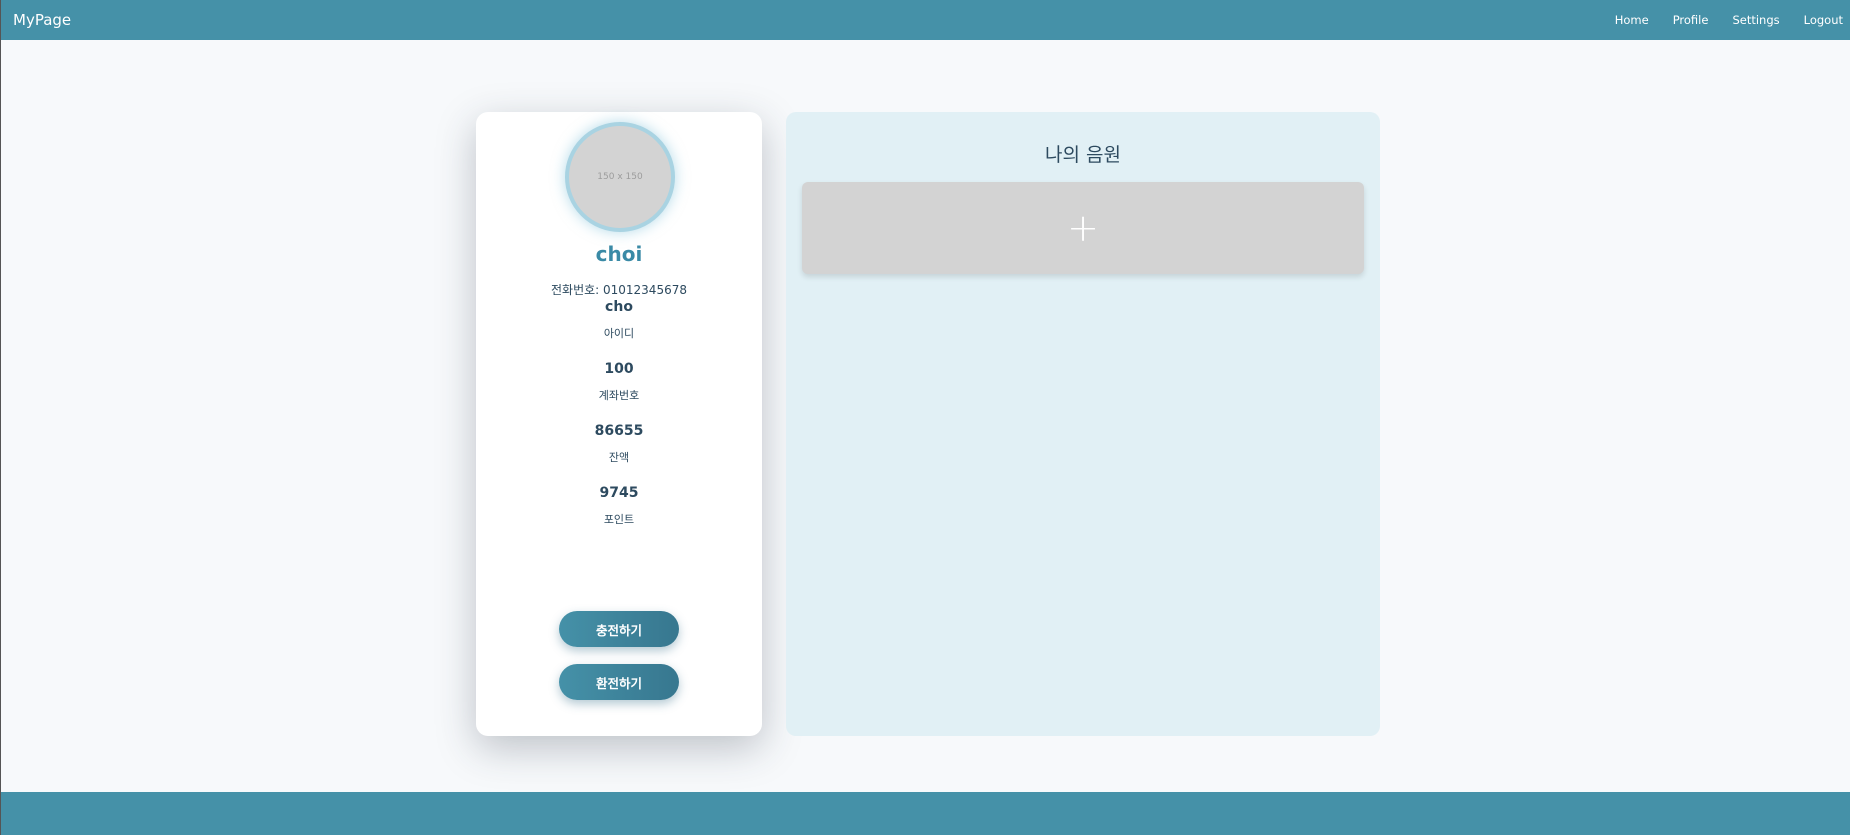 The width and height of the screenshot is (1850, 835). What do you see at coordinates (1083, 155) in the screenshot?
I see `my-music-title: 나의 음원` at bounding box center [1083, 155].